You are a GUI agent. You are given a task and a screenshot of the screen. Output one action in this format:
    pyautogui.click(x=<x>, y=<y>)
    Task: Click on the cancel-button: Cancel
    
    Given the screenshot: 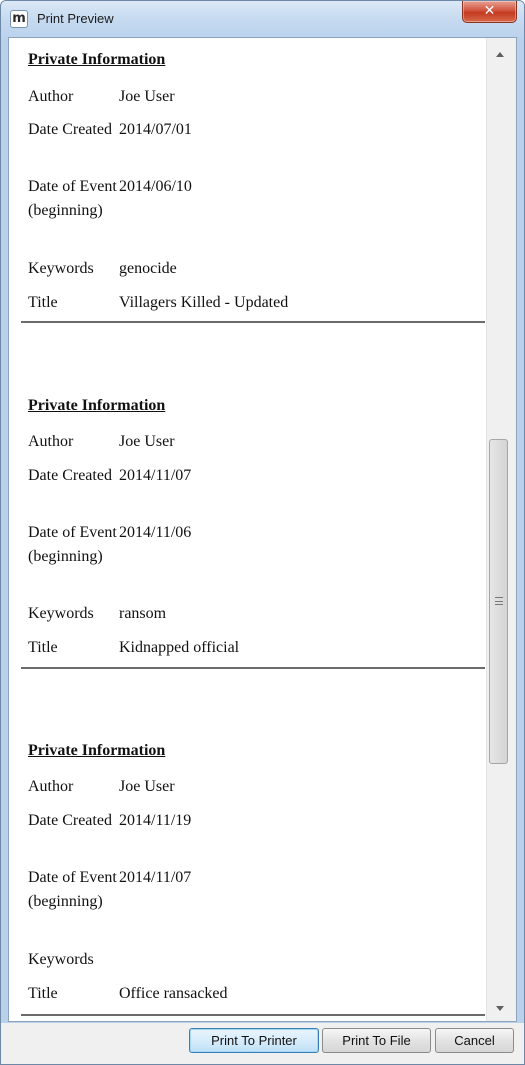 What is the action you would take?
    pyautogui.click(x=474, y=1040)
    